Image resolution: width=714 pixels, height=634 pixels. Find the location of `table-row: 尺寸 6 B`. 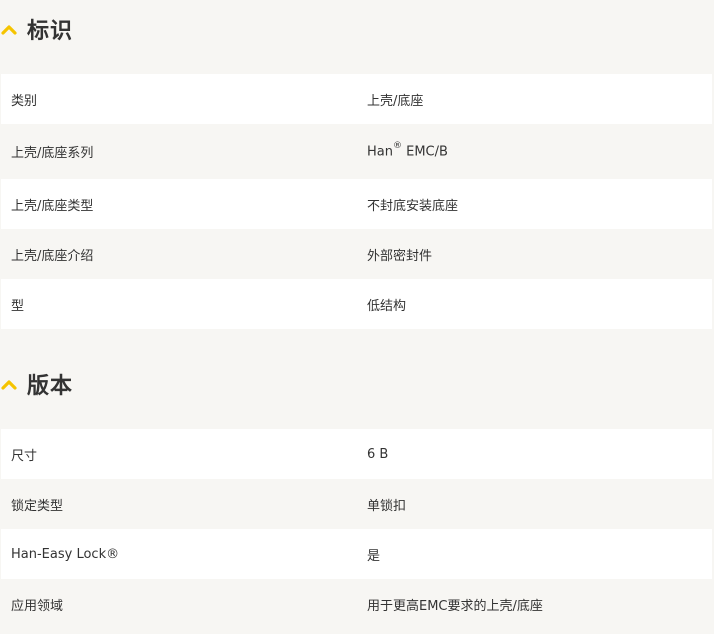

table-row: 尺寸 6 B is located at coordinates (356, 454).